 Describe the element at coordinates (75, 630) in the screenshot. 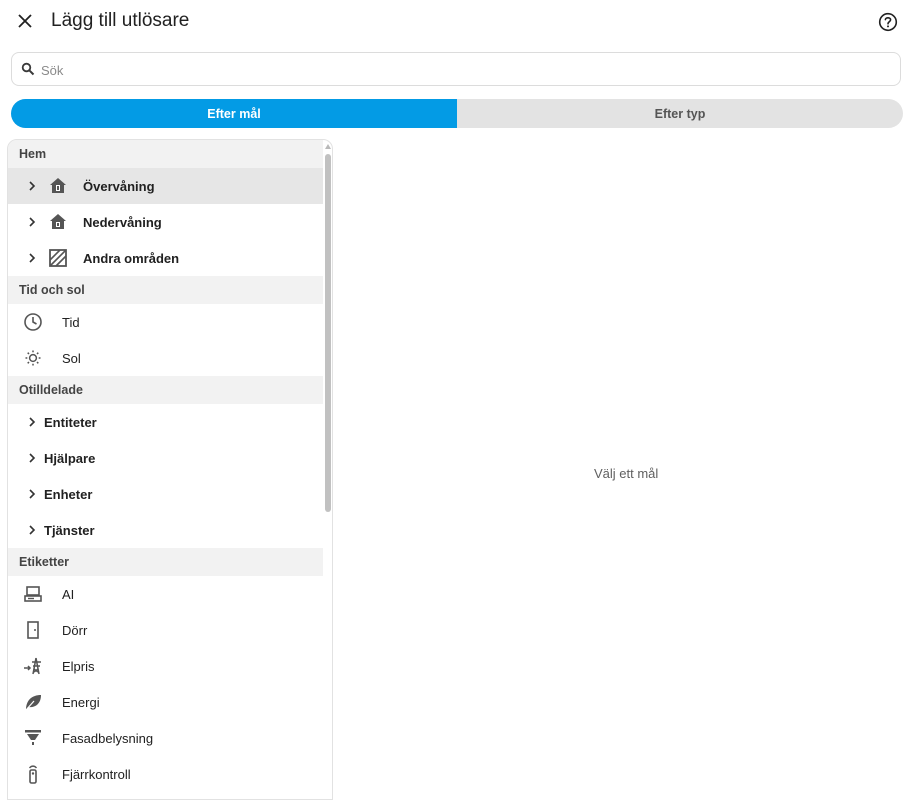

I see `item-label: Dörr` at that location.